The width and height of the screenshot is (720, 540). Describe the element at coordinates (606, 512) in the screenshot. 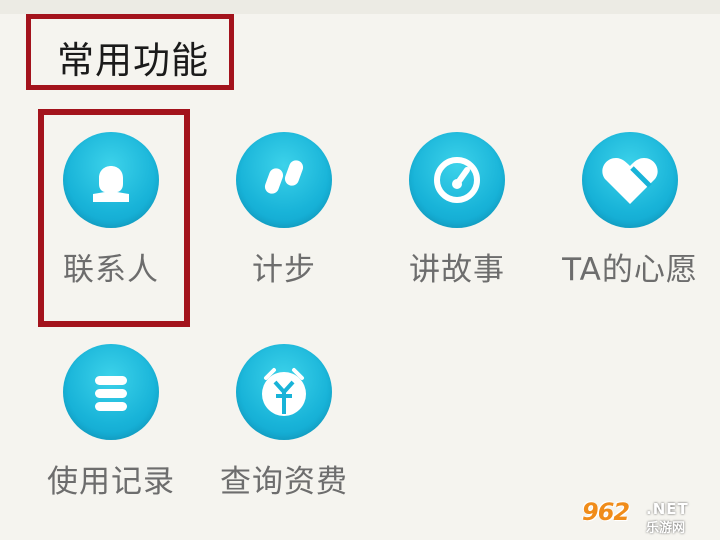

I see `watermark-number: 962` at that location.